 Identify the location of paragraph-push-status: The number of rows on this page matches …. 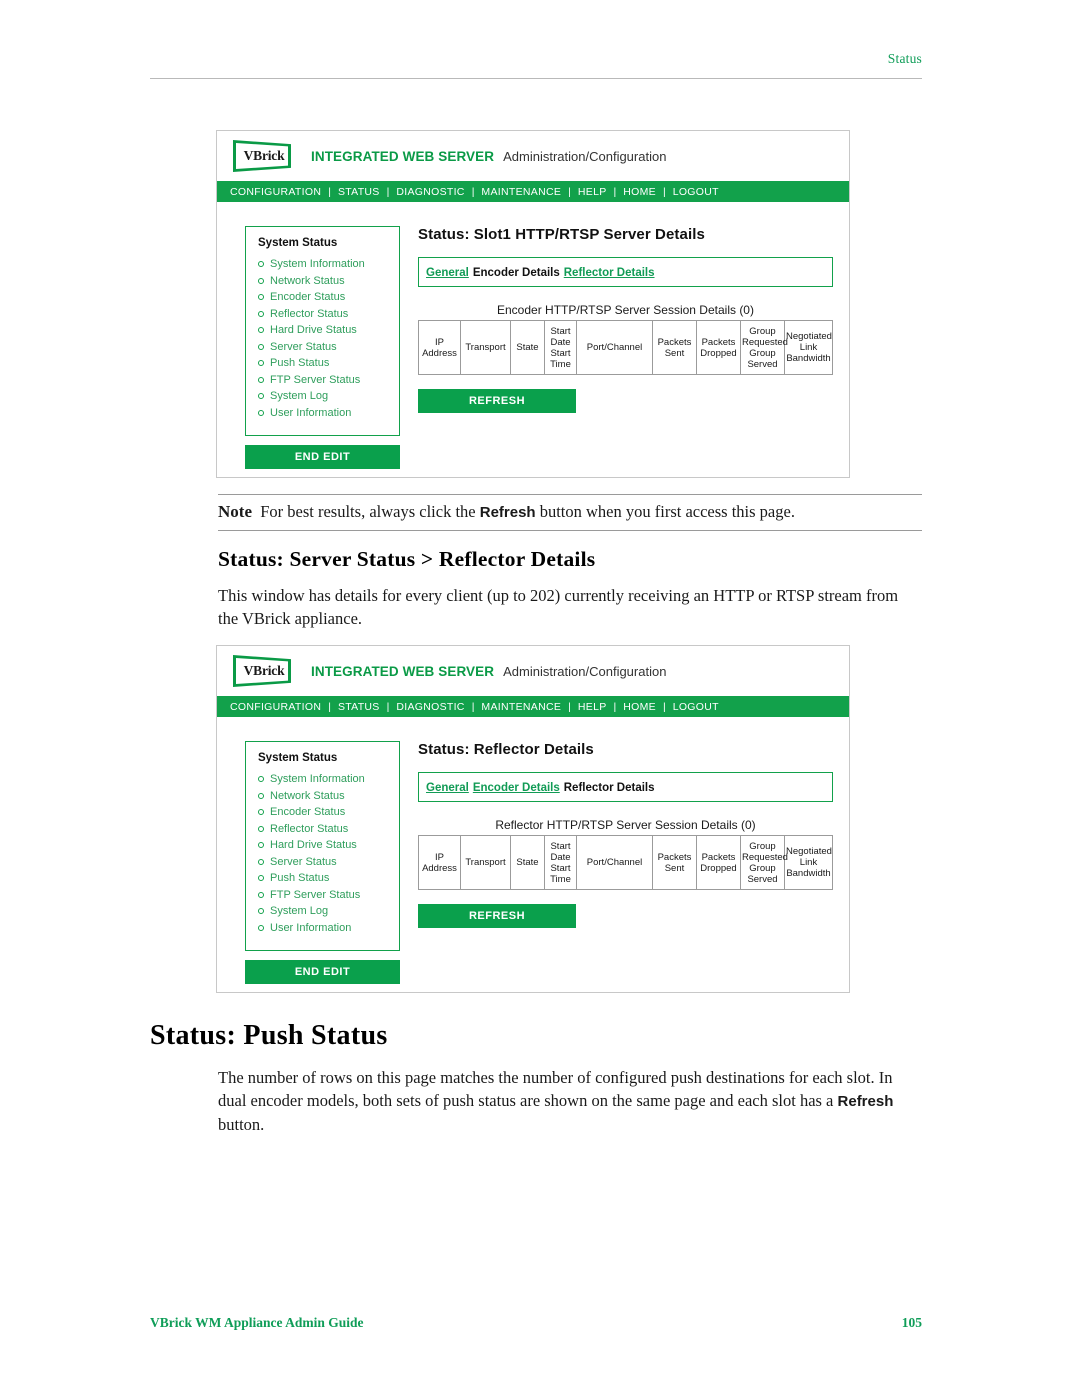
(568, 1101).